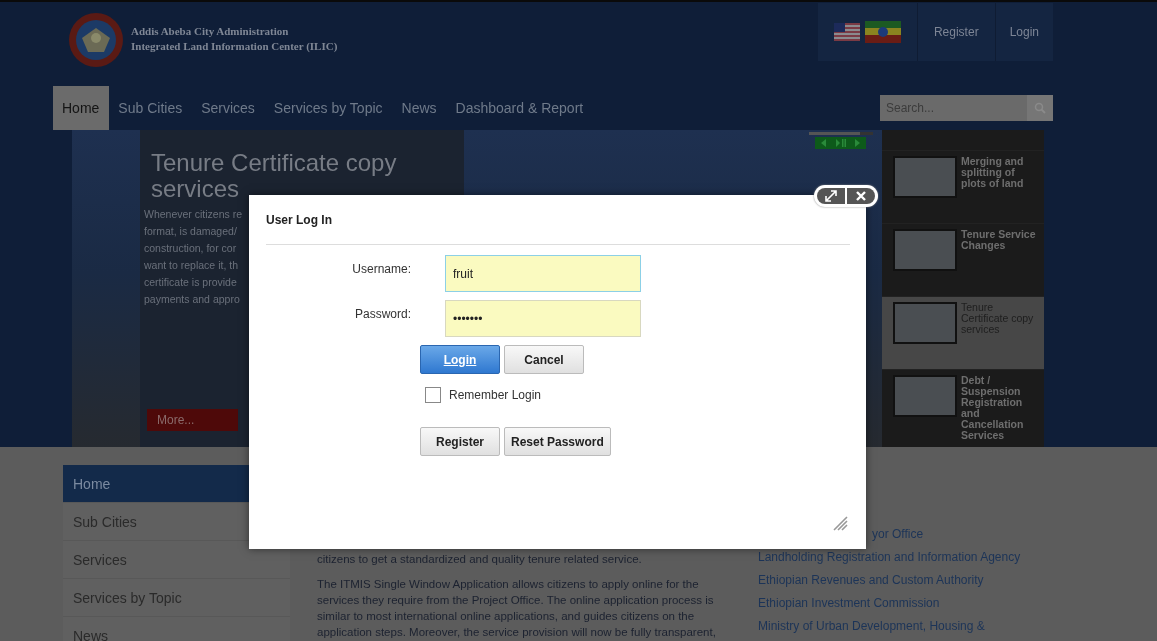 The height and width of the screenshot is (641, 1157). I want to click on nav-tab: Home, so click(81, 108).